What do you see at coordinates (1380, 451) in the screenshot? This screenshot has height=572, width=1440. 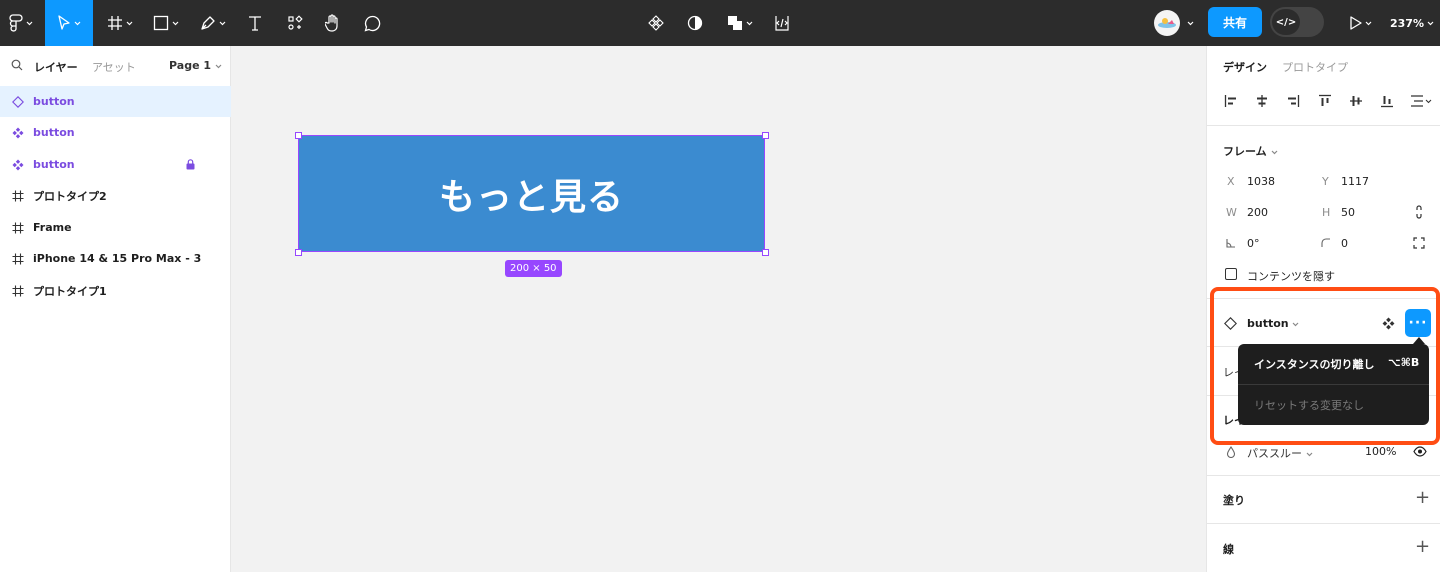 I see `opacity-field: 100%` at bounding box center [1380, 451].